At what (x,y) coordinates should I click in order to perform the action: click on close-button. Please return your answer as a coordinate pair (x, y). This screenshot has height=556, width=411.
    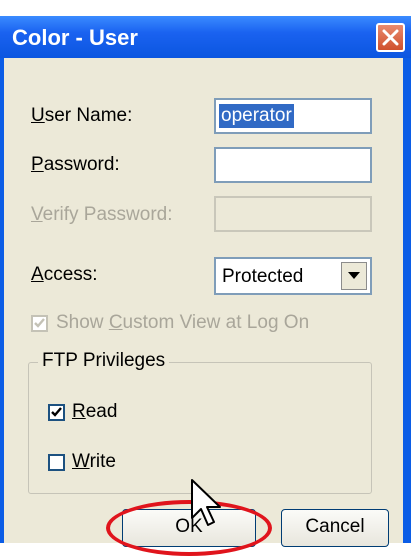
    Looking at the image, I should click on (390, 37).